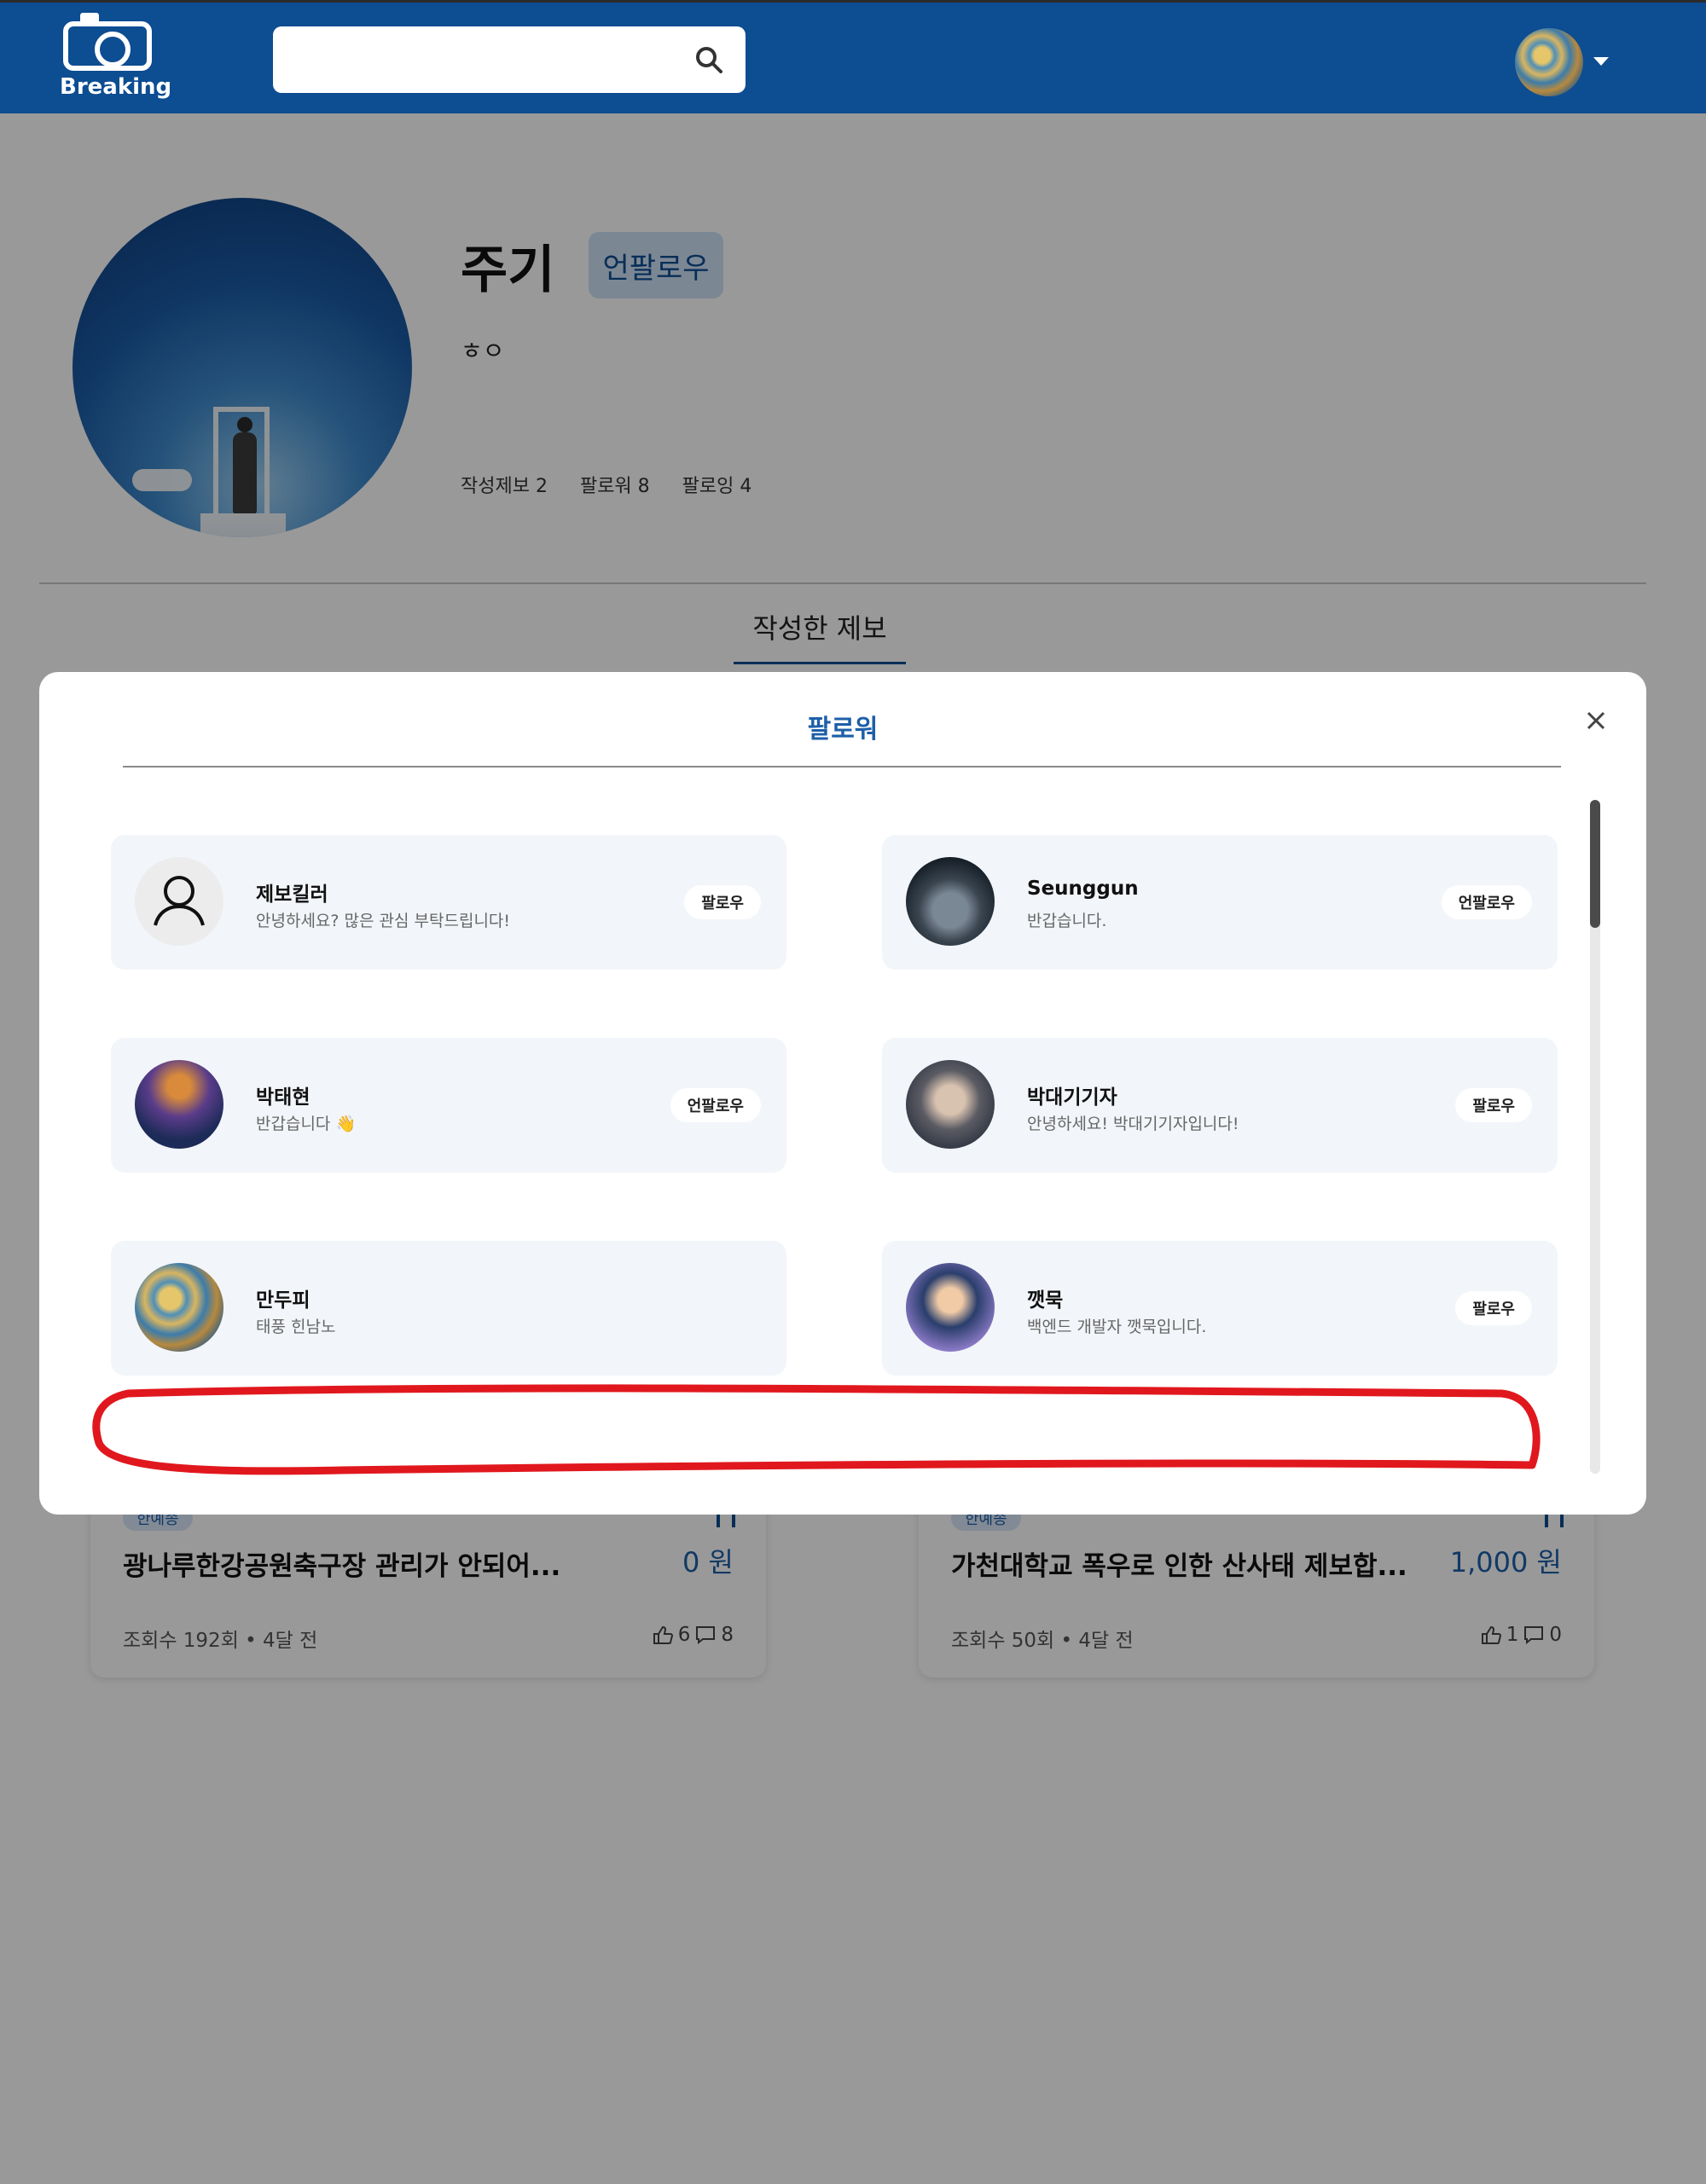  I want to click on top-header: Breaking, so click(853, 56).